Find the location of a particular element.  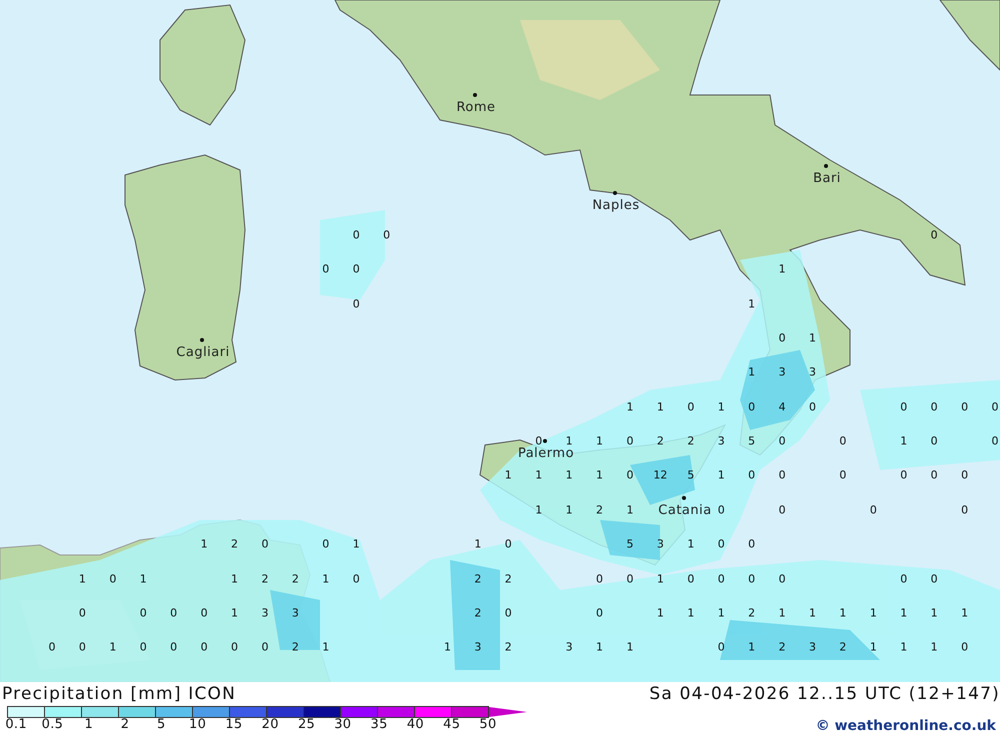

city-label: Catania is located at coordinates (685, 510).